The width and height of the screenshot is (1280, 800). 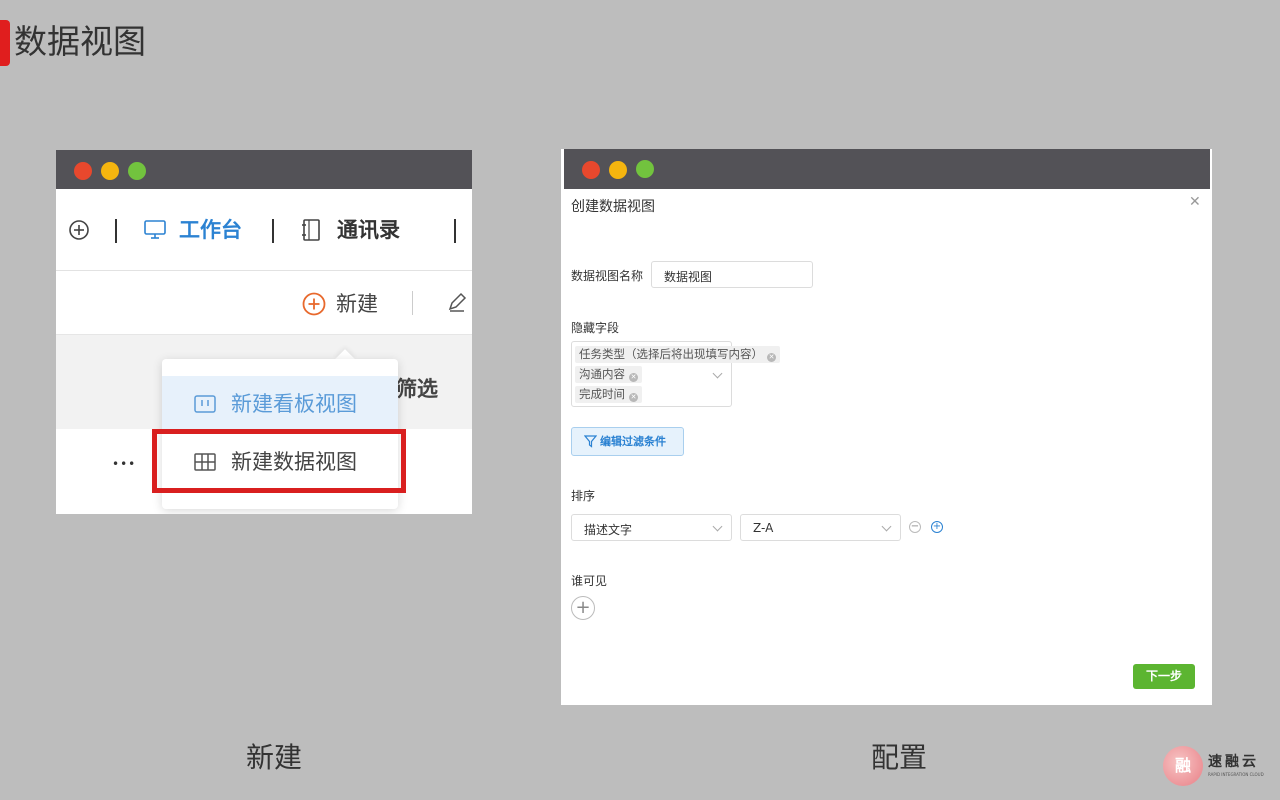 I want to click on toolbar: 新建, so click(x=264, y=303).